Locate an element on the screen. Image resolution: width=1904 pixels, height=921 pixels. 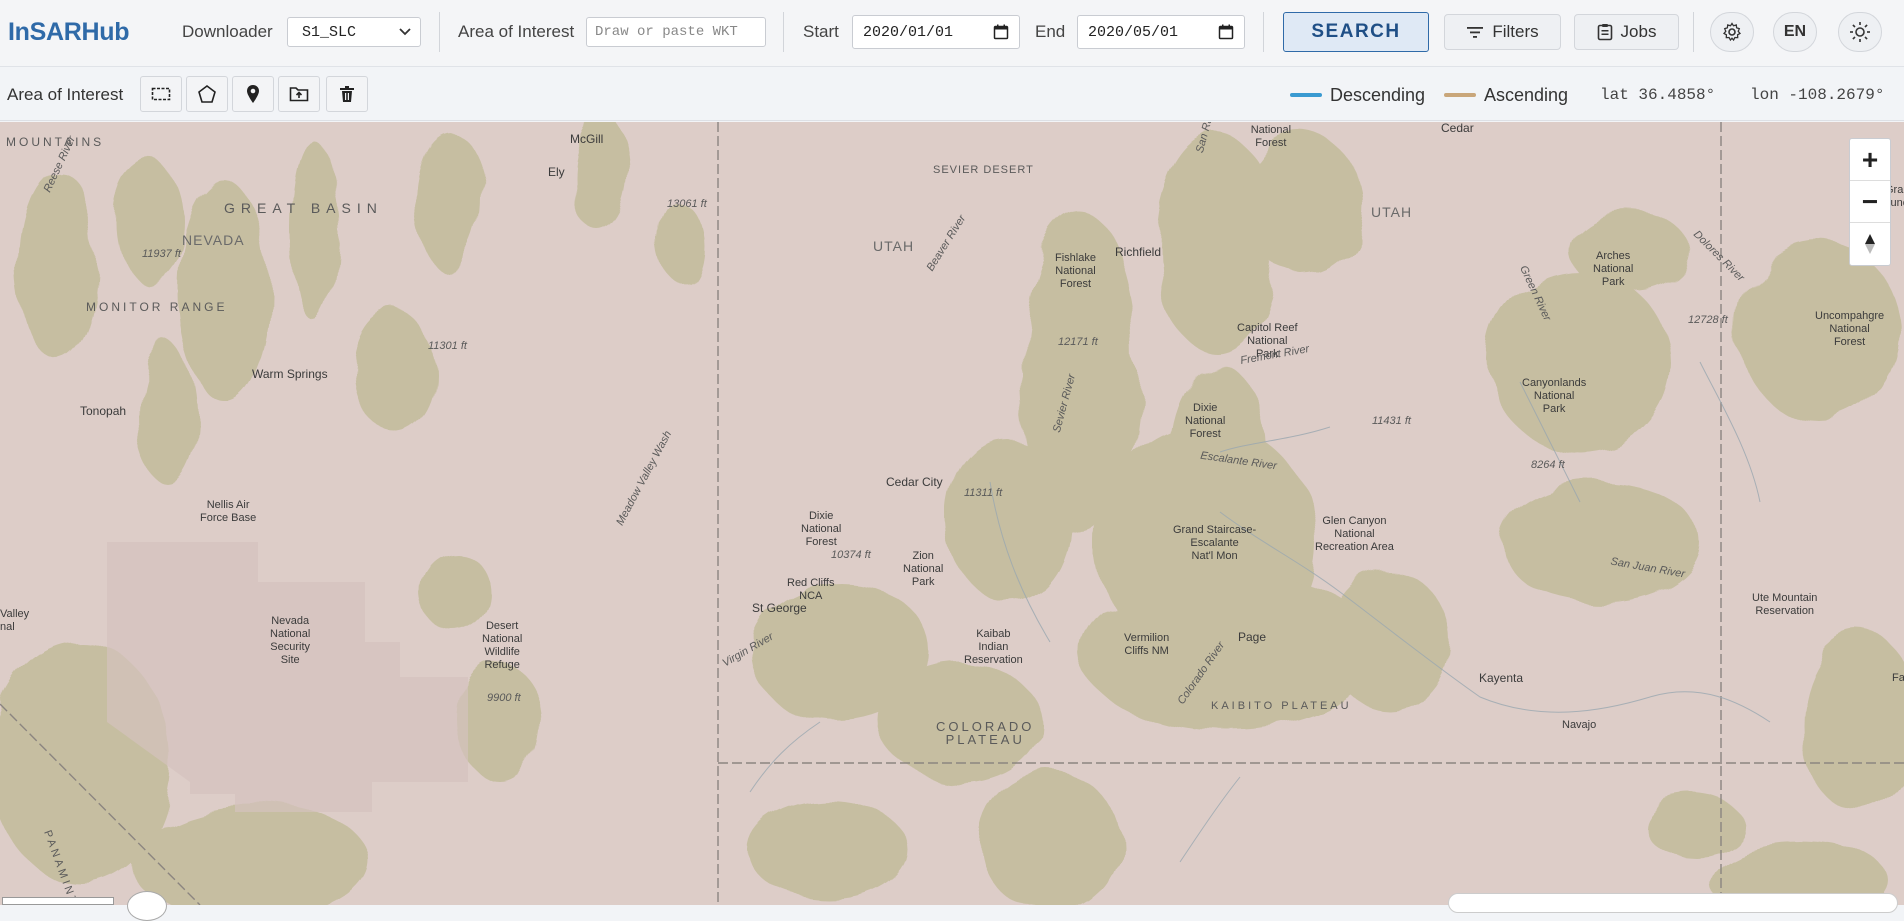
map-label: Ute Mountain Reservation is located at coordinates (1785, 604).